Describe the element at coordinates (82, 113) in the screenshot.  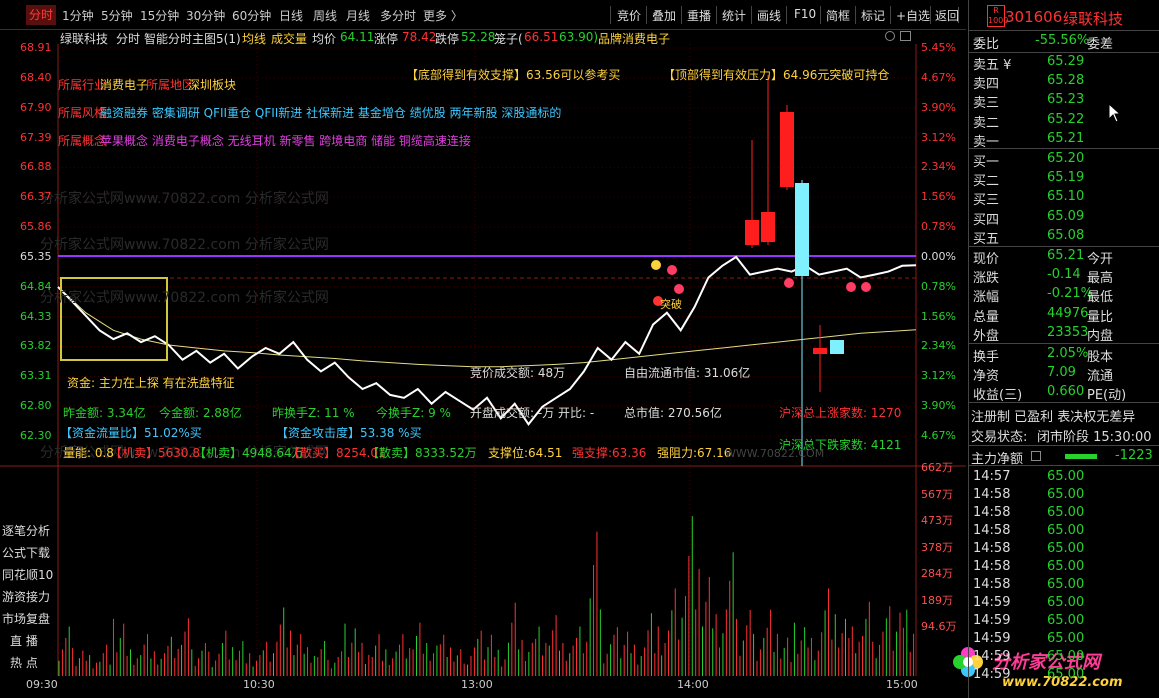
I see `style-label: 所属风格` at that location.